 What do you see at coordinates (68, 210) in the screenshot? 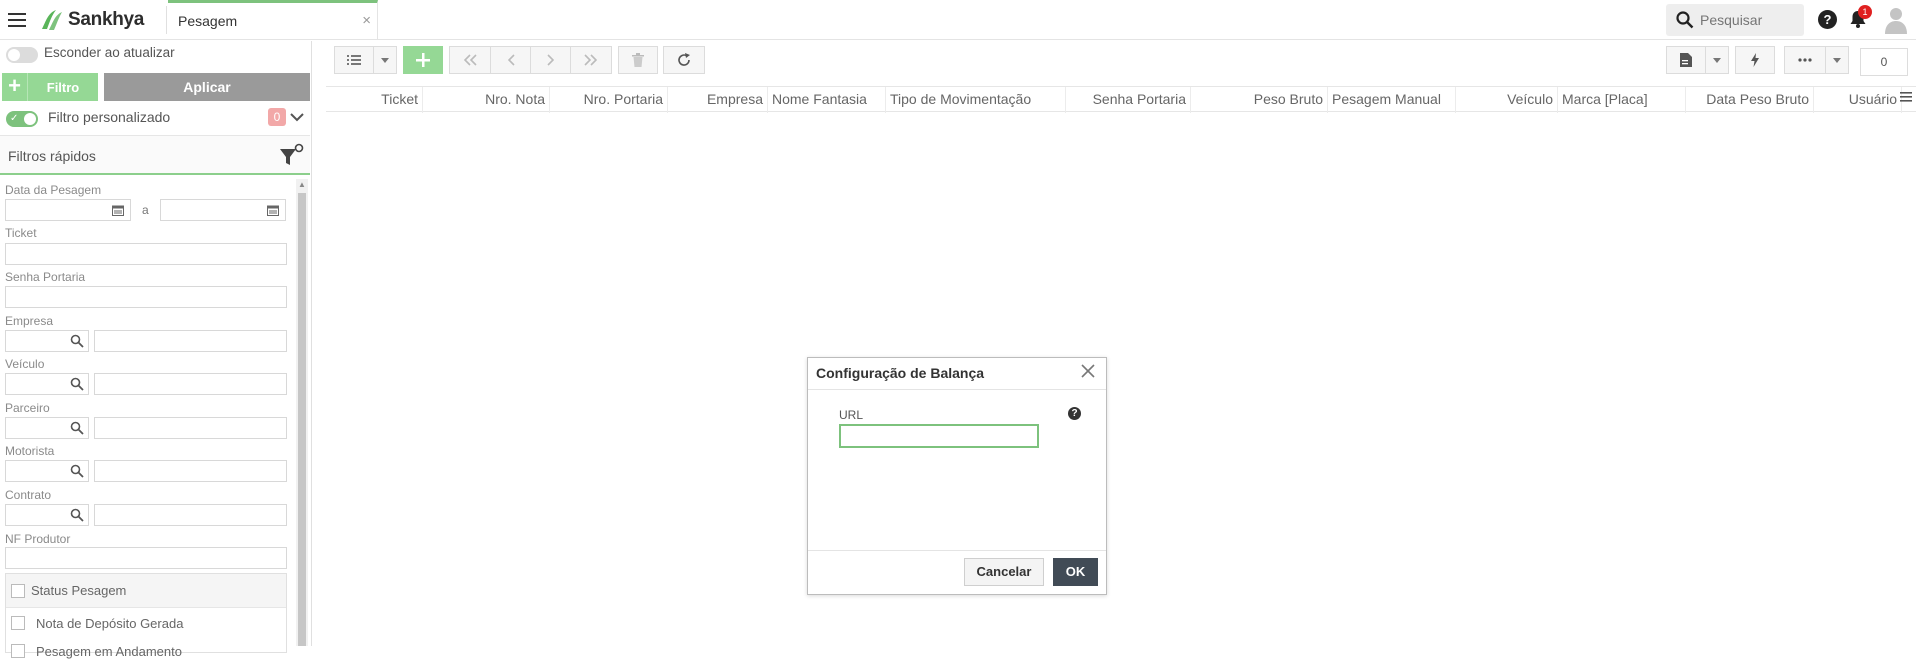
I see `date-from-input` at bounding box center [68, 210].